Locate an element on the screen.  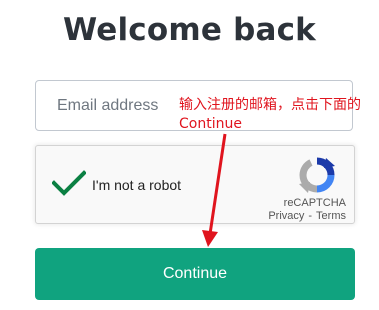
checkmark-icon is located at coordinates (69, 183).